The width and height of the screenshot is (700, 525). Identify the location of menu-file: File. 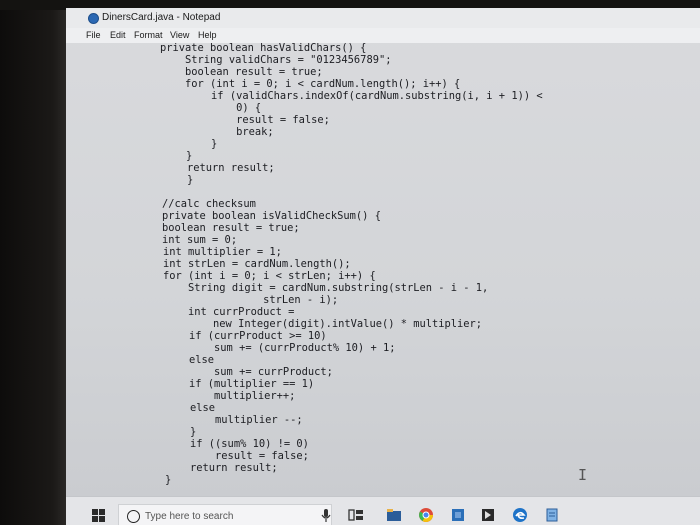
(93, 35).